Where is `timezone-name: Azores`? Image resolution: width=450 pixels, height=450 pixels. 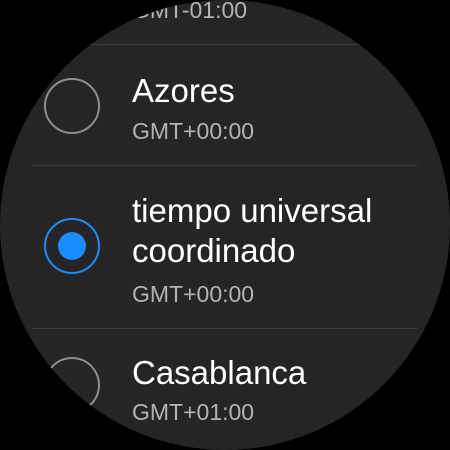 timezone-name: Azores is located at coordinates (183, 90).